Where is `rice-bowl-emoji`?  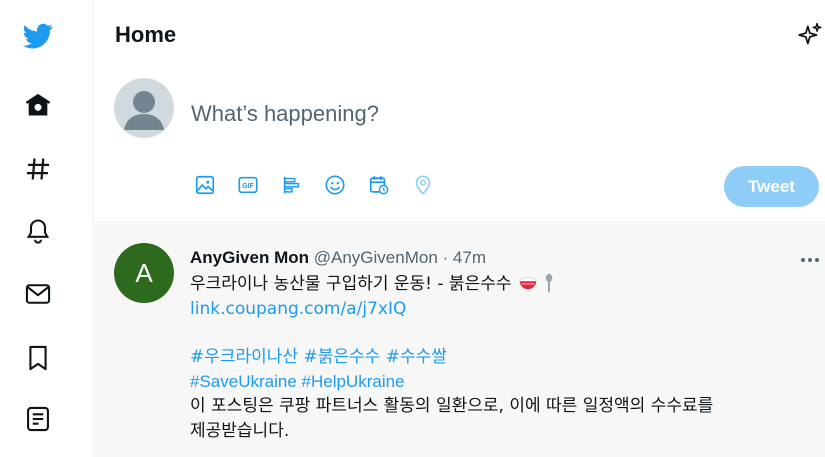 rice-bowl-emoji is located at coordinates (528, 283).